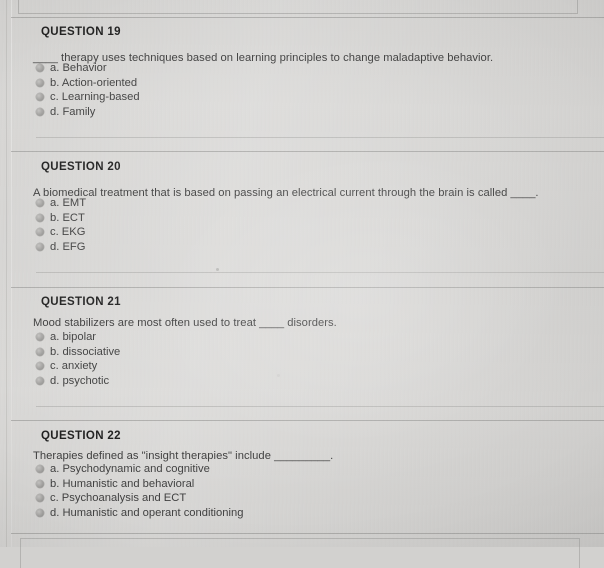  Describe the element at coordinates (310, 323) in the screenshot. I see `question-text-after: disorders.` at that location.